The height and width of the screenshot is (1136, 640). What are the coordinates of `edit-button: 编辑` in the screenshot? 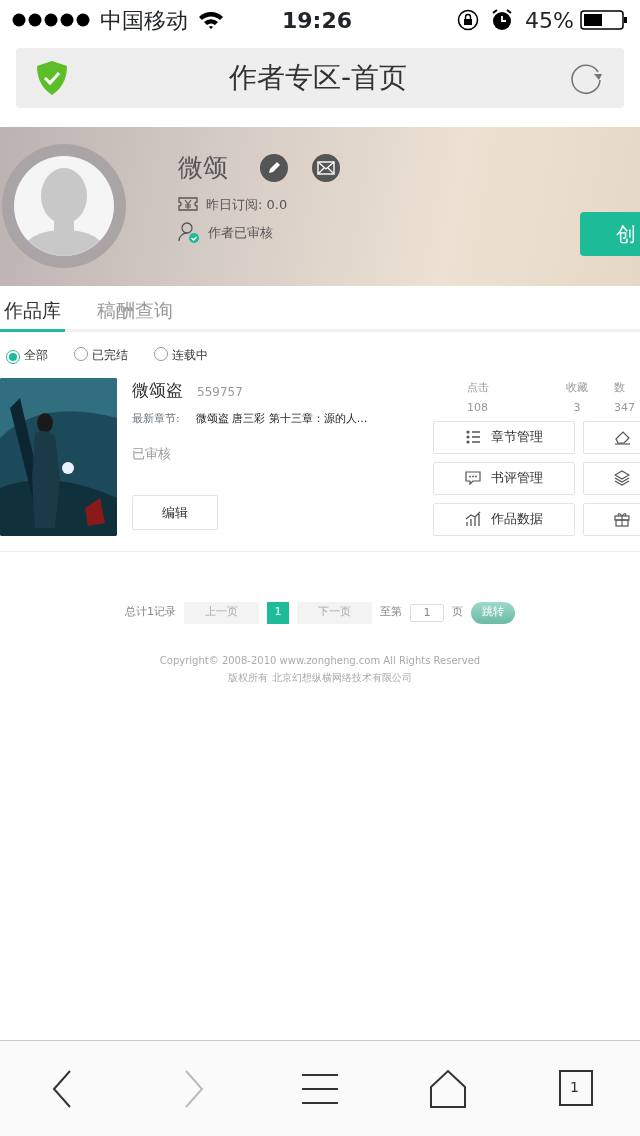 It's located at (175, 512).